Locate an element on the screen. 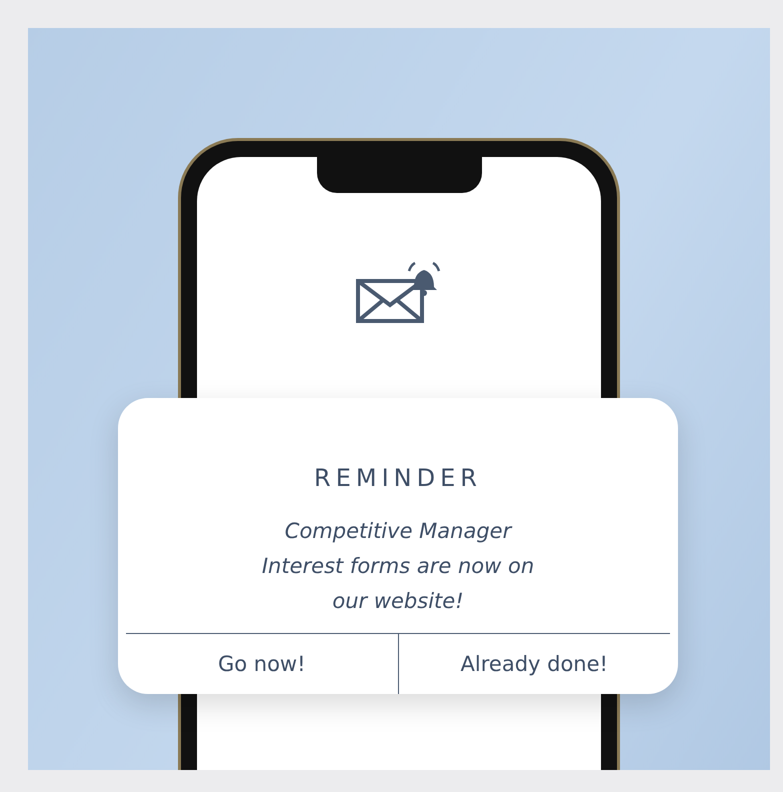 The width and height of the screenshot is (783, 792). notification-title: REMINDER is located at coordinates (398, 478).